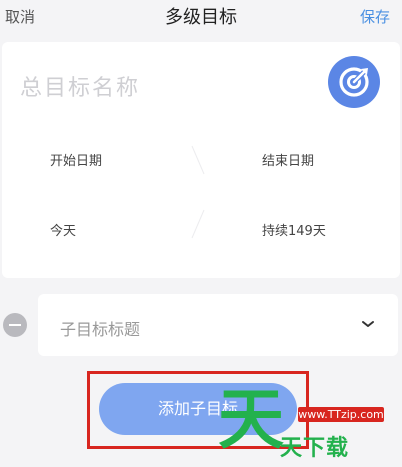  I want to click on chevron-down-icon, so click(368, 324).